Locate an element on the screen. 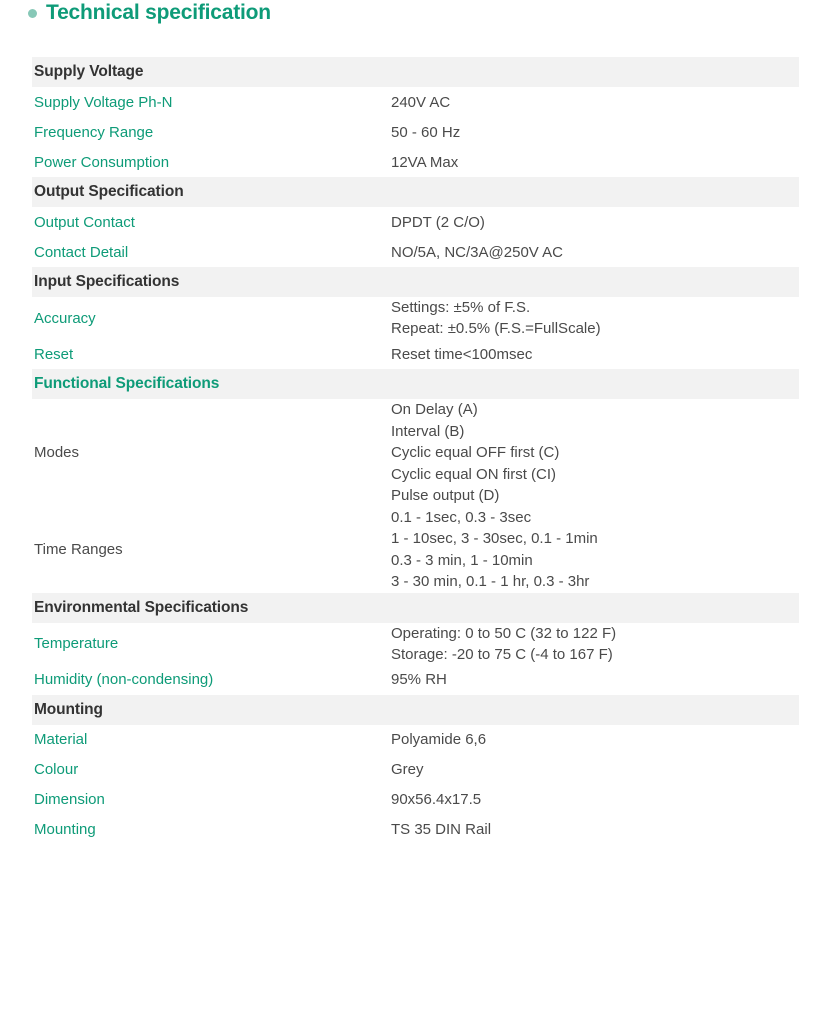 The height and width of the screenshot is (1024, 824). row-label: Time Ranges is located at coordinates (78, 549).